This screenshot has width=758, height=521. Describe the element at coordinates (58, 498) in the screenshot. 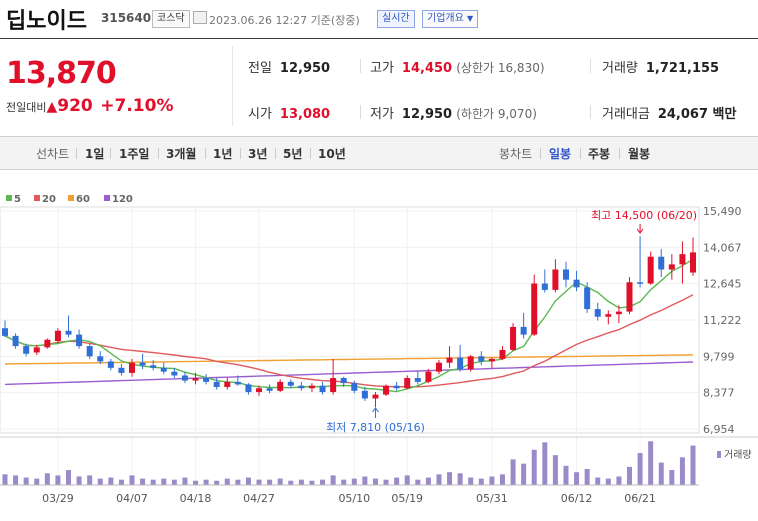

I see `x-tick-label: 03/29` at that location.